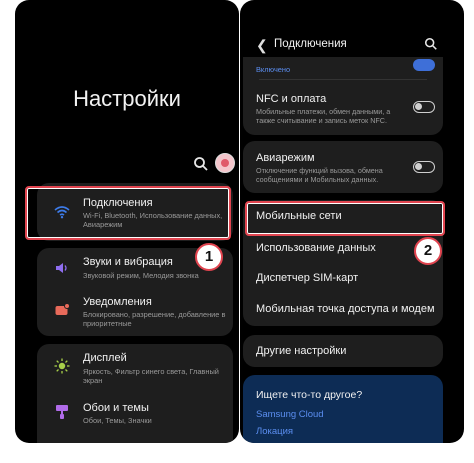 This screenshot has width=474, height=463. Describe the element at coordinates (262, 45) in the screenshot. I see `back-arrow-icon: ❮` at that location.